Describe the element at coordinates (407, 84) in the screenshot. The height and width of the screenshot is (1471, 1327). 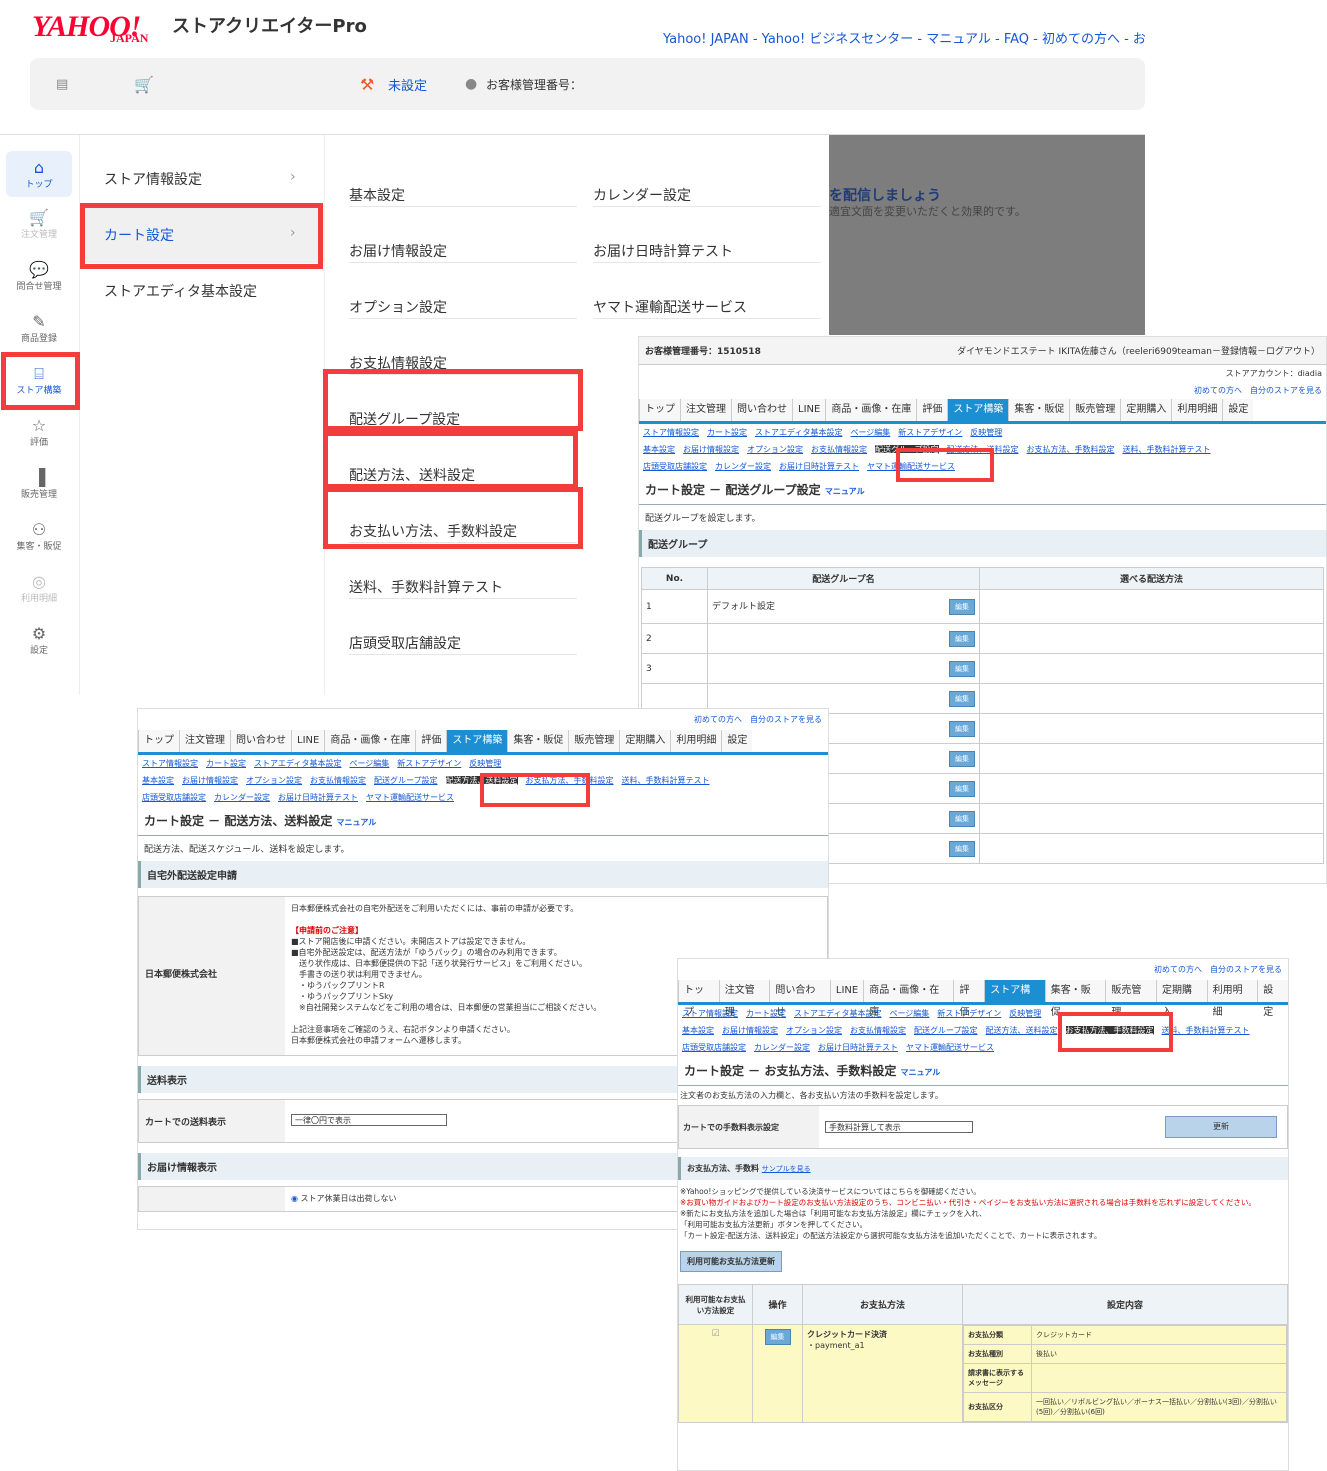
I see `status-link: 未設定` at that location.